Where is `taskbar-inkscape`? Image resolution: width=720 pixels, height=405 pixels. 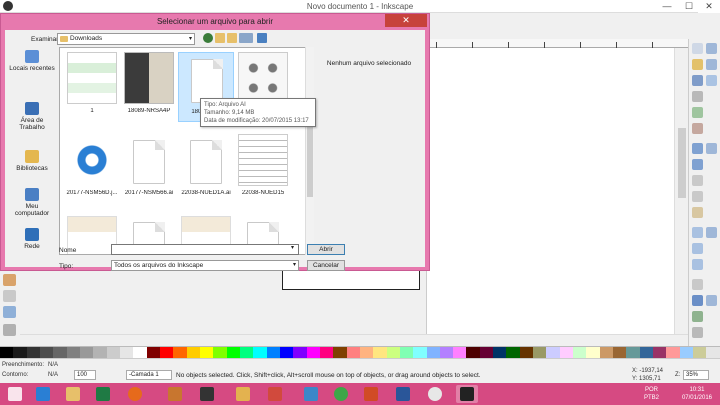
taskbar-inkscape is located at coordinates (207, 394).